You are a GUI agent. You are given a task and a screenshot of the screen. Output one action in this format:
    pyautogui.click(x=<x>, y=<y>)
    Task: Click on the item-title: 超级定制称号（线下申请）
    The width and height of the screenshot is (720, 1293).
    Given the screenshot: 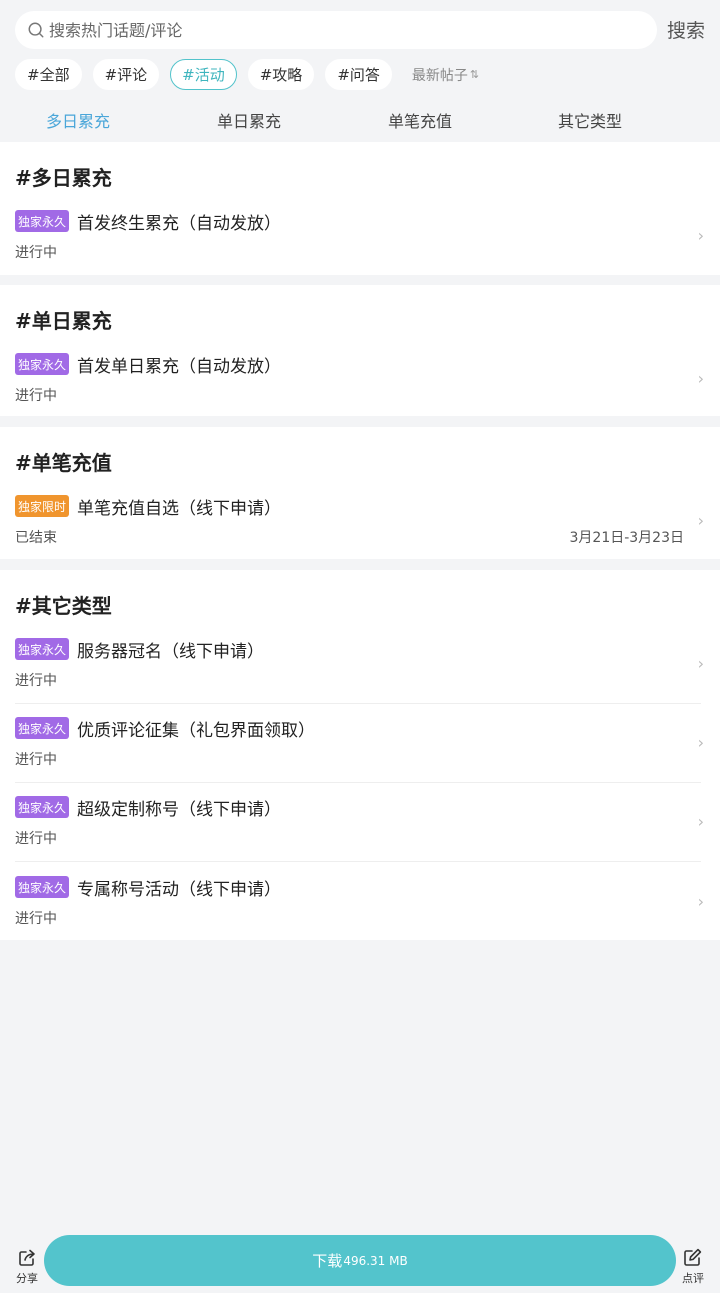 What is the action you would take?
    pyautogui.click(x=179, y=810)
    